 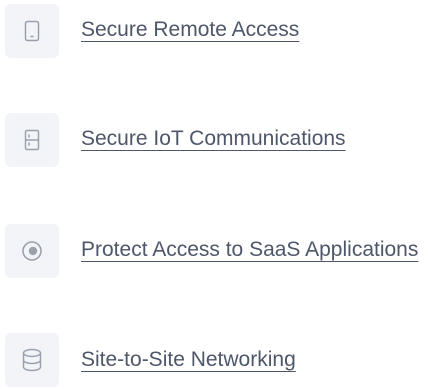 I want to click on site-to-site-networking-link: Site-to-Site Networking, so click(x=188, y=360).